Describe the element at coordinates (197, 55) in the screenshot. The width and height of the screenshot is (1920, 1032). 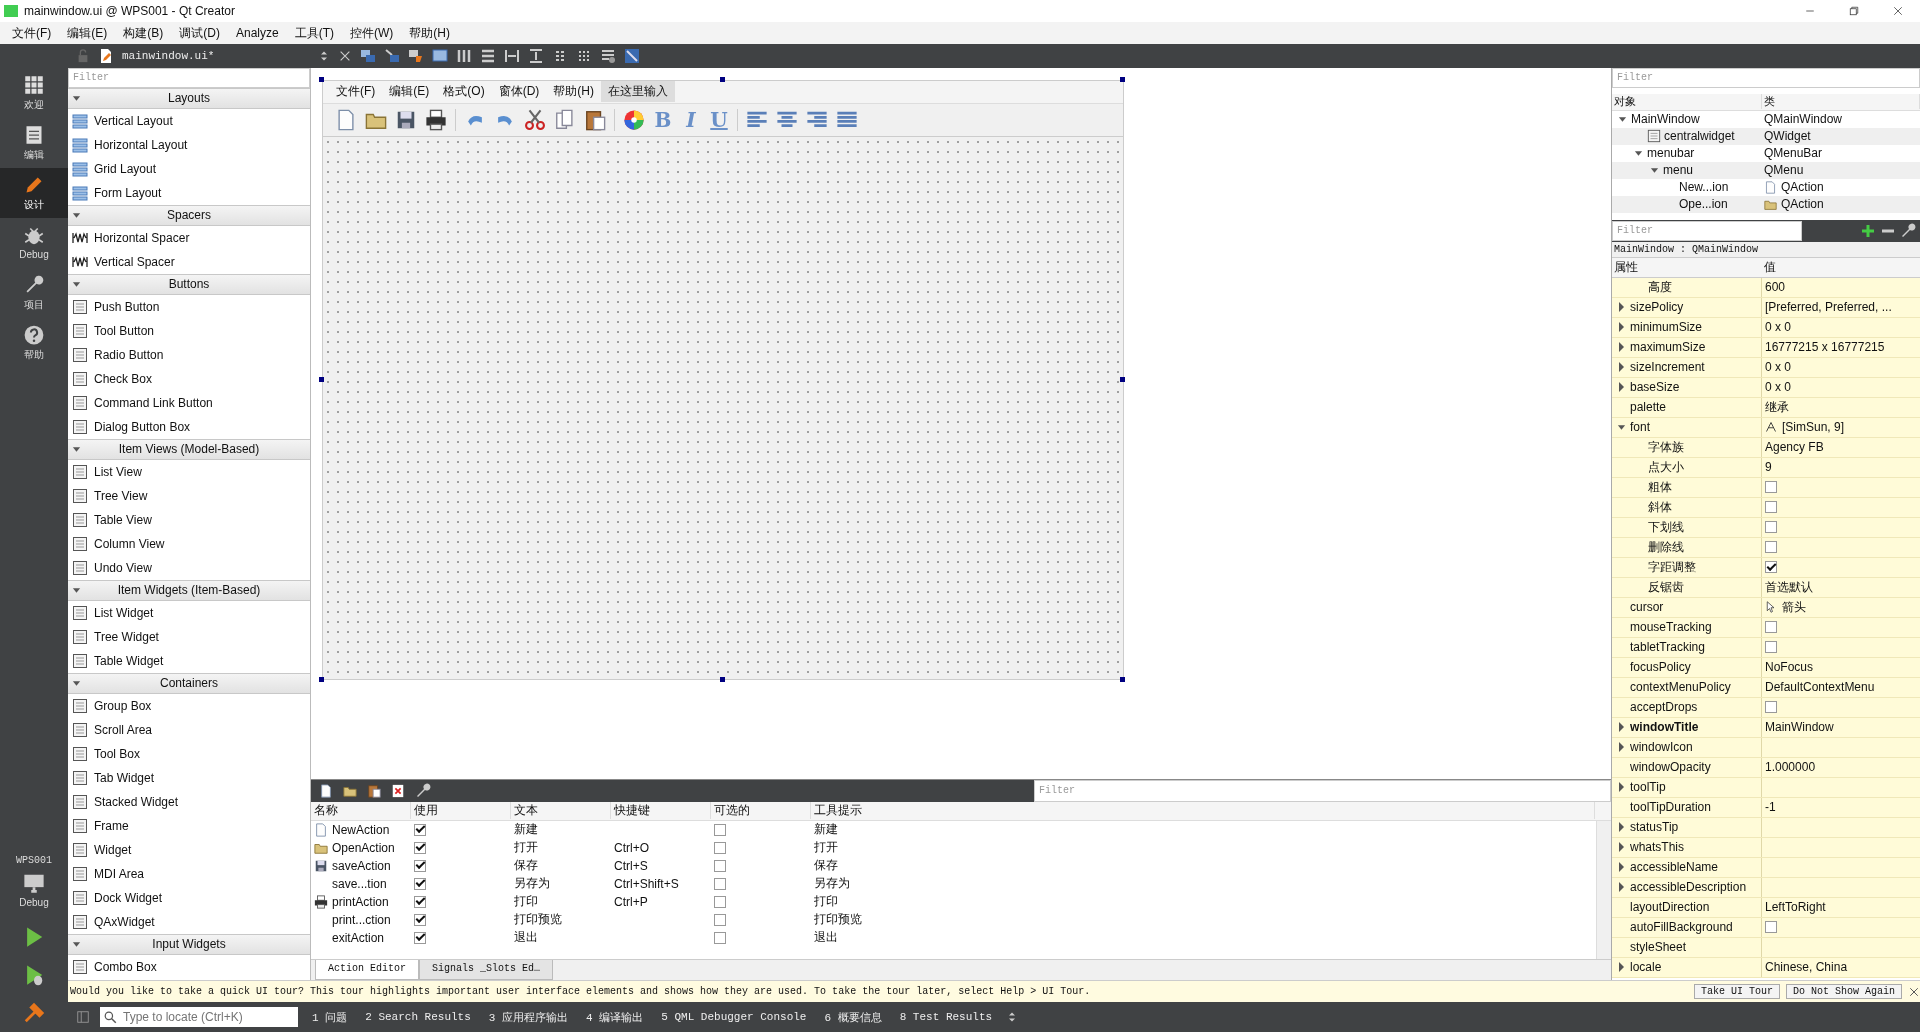
I see `open-file-name: mainwindow.ui*` at that location.